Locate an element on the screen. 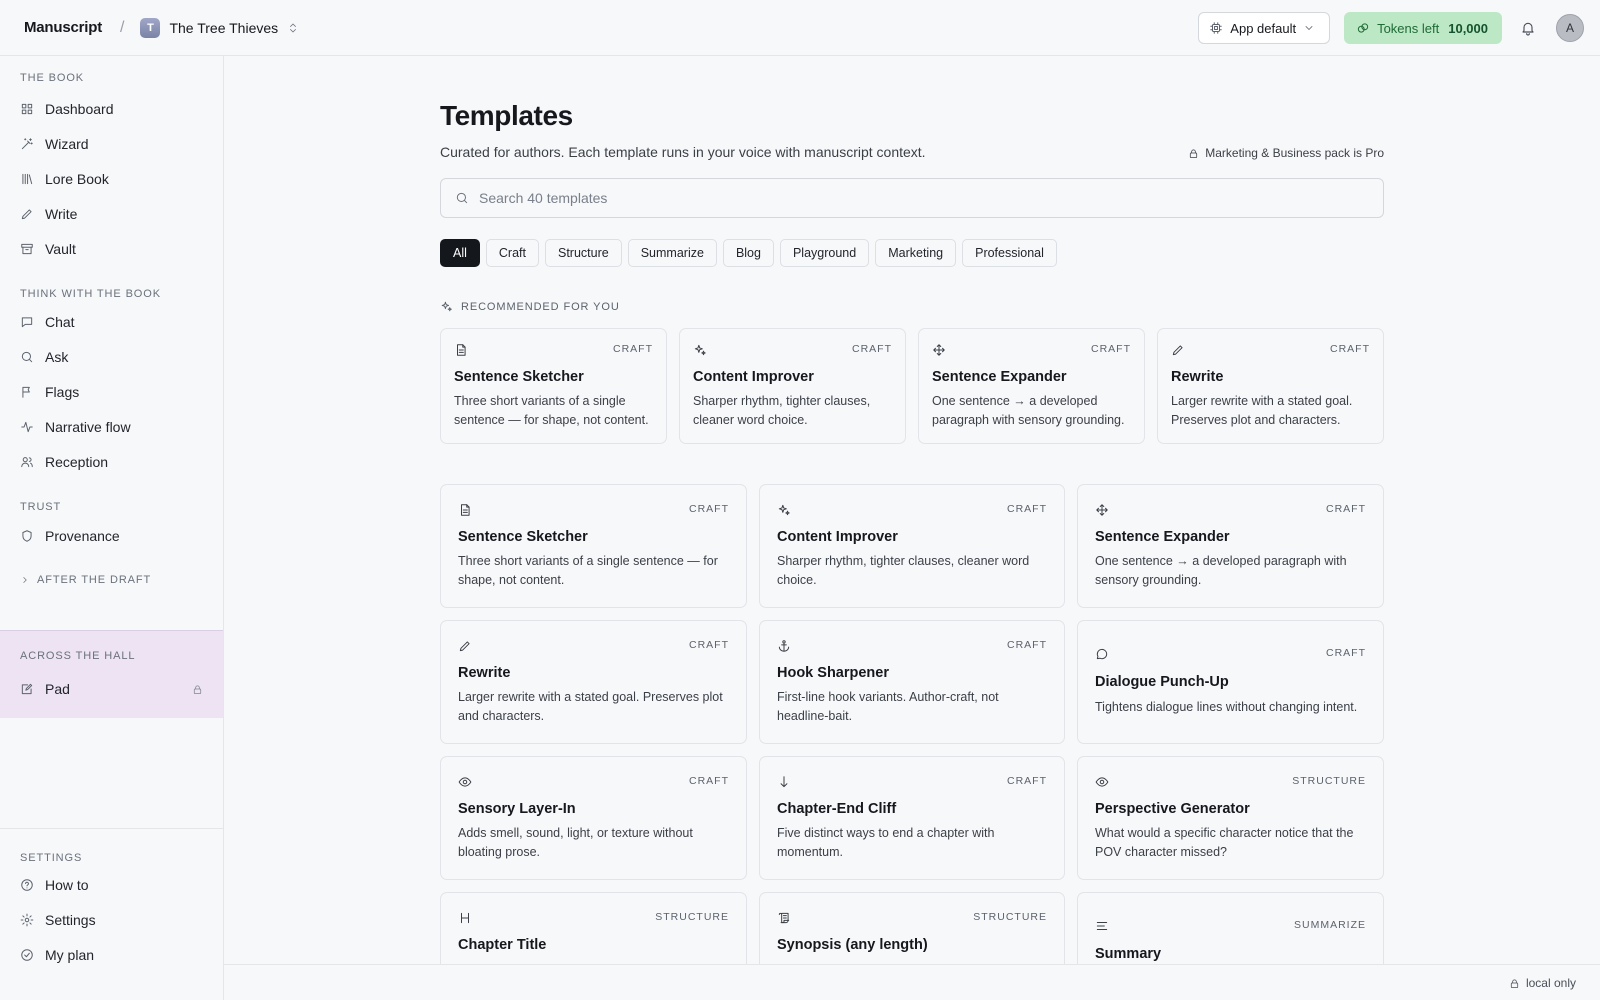 The width and height of the screenshot is (1600, 1000). after-the-draft-toggle: AFTER THE DRAFT is located at coordinates (85, 580).